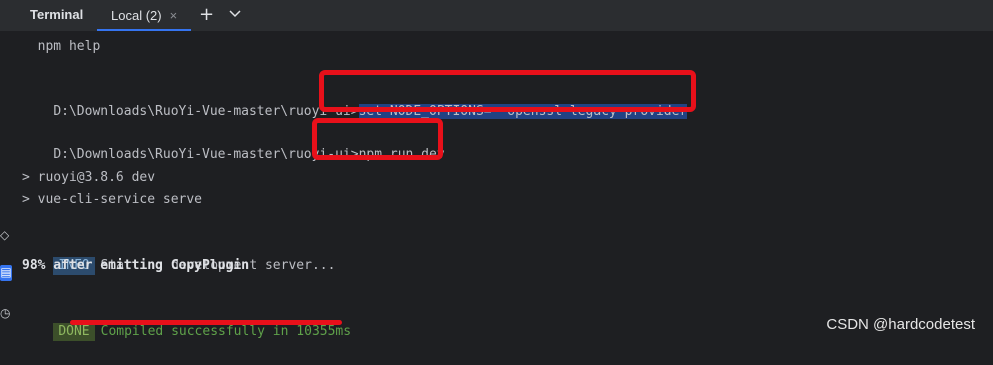 Image resolution: width=993 pixels, height=365 pixels. Describe the element at coordinates (226, 331) in the screenshot. I see `done-text: Compiled successfully in 10355ms` at that location.